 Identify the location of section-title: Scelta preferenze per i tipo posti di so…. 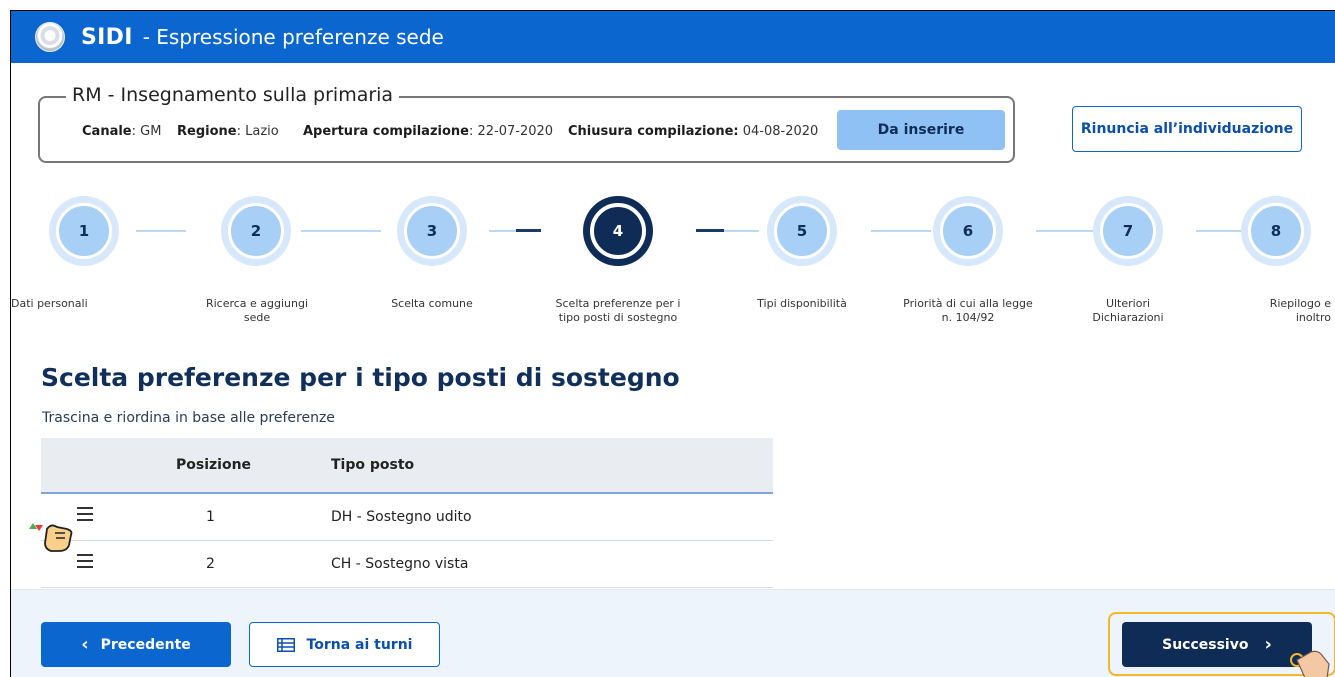
(360, 377).